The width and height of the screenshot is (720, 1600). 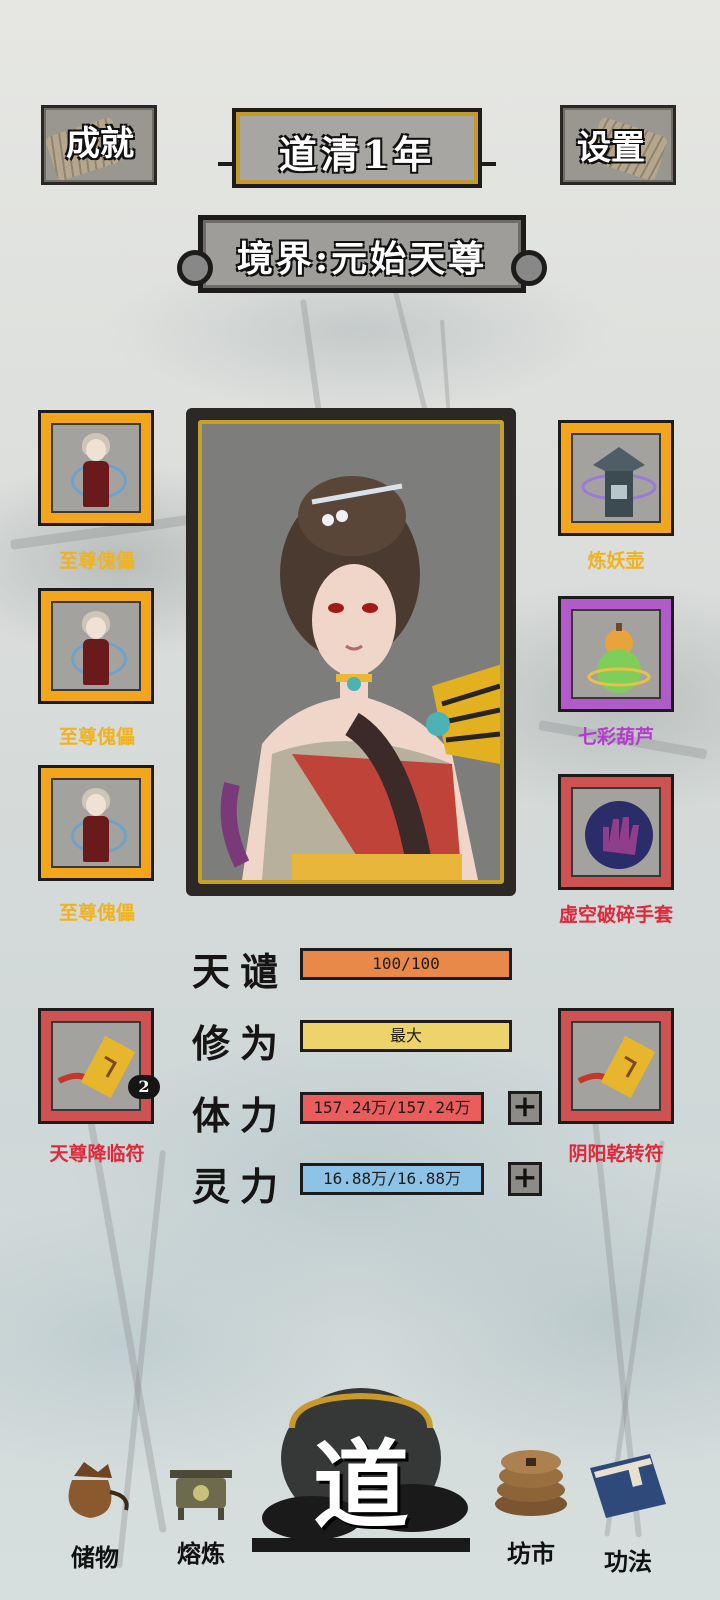 I want to click on equipment-name: 七彩葫芦, so click(x=615, y=737).